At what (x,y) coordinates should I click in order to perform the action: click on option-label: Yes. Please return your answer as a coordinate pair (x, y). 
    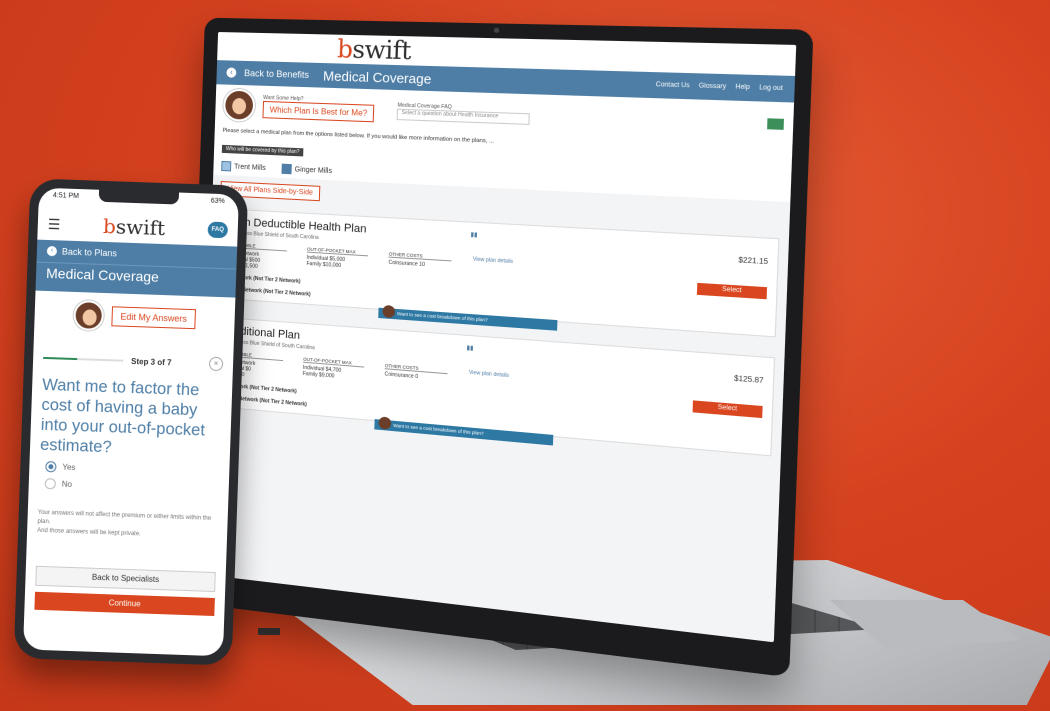
    Looking at the image, I should click on (69, 467).